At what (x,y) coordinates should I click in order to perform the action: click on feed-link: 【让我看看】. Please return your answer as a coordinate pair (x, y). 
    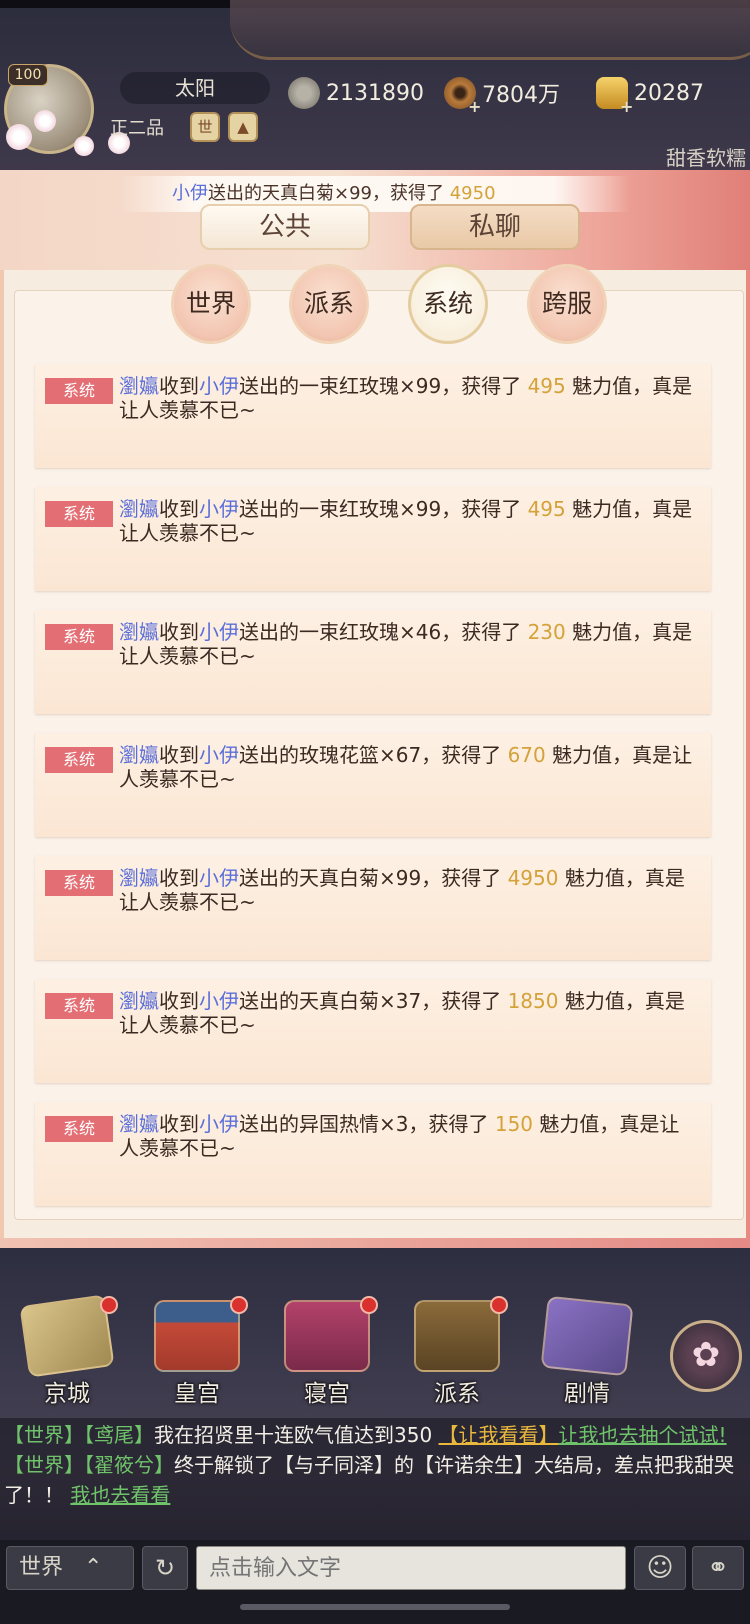
    Looking at the image, I should click on (499, 1435).